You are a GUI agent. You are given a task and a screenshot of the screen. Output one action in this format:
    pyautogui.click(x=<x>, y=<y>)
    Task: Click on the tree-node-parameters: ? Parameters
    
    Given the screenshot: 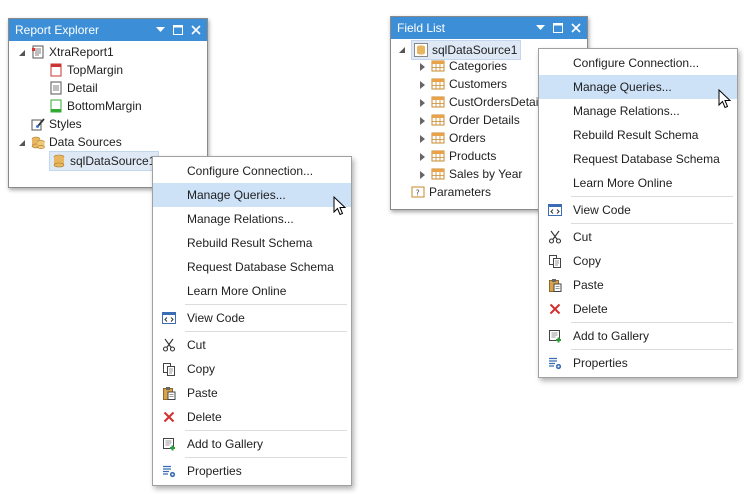 What is the action you would take?
    pyautogui.click(x=451, y=192)
    